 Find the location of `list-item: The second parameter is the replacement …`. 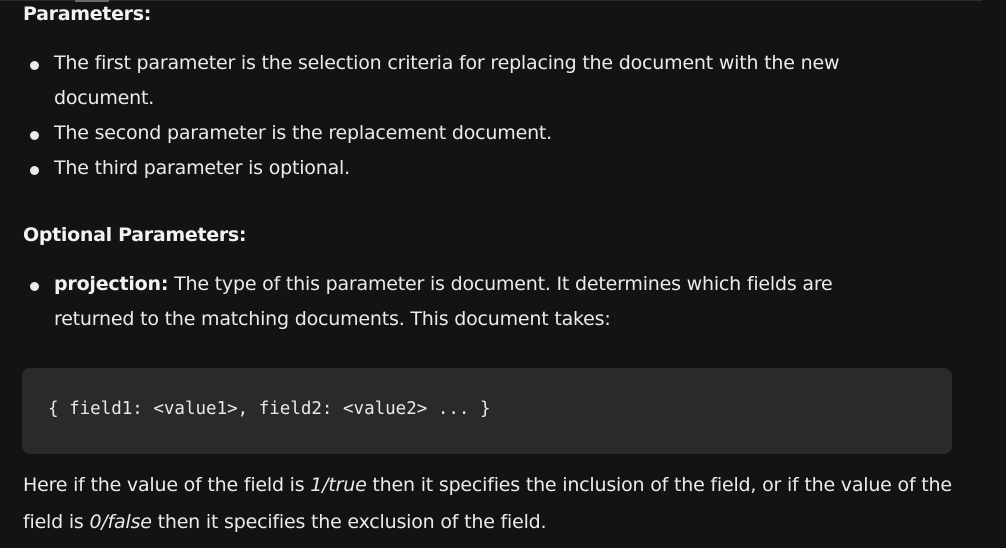

list-item: The second parameter is the replacement … is located at coordinates (452, 133).